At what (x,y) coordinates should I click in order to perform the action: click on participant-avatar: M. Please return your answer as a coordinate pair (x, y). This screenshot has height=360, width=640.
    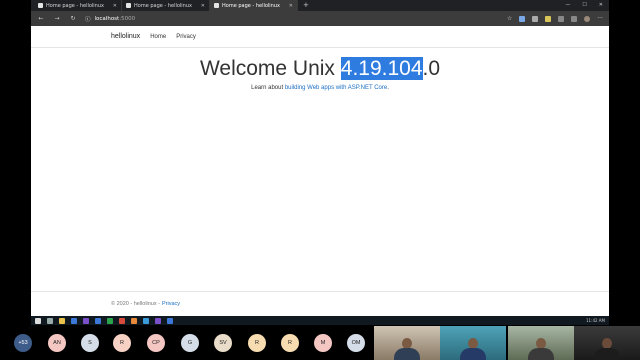
    Looking at the image, I should click on (323, 343).